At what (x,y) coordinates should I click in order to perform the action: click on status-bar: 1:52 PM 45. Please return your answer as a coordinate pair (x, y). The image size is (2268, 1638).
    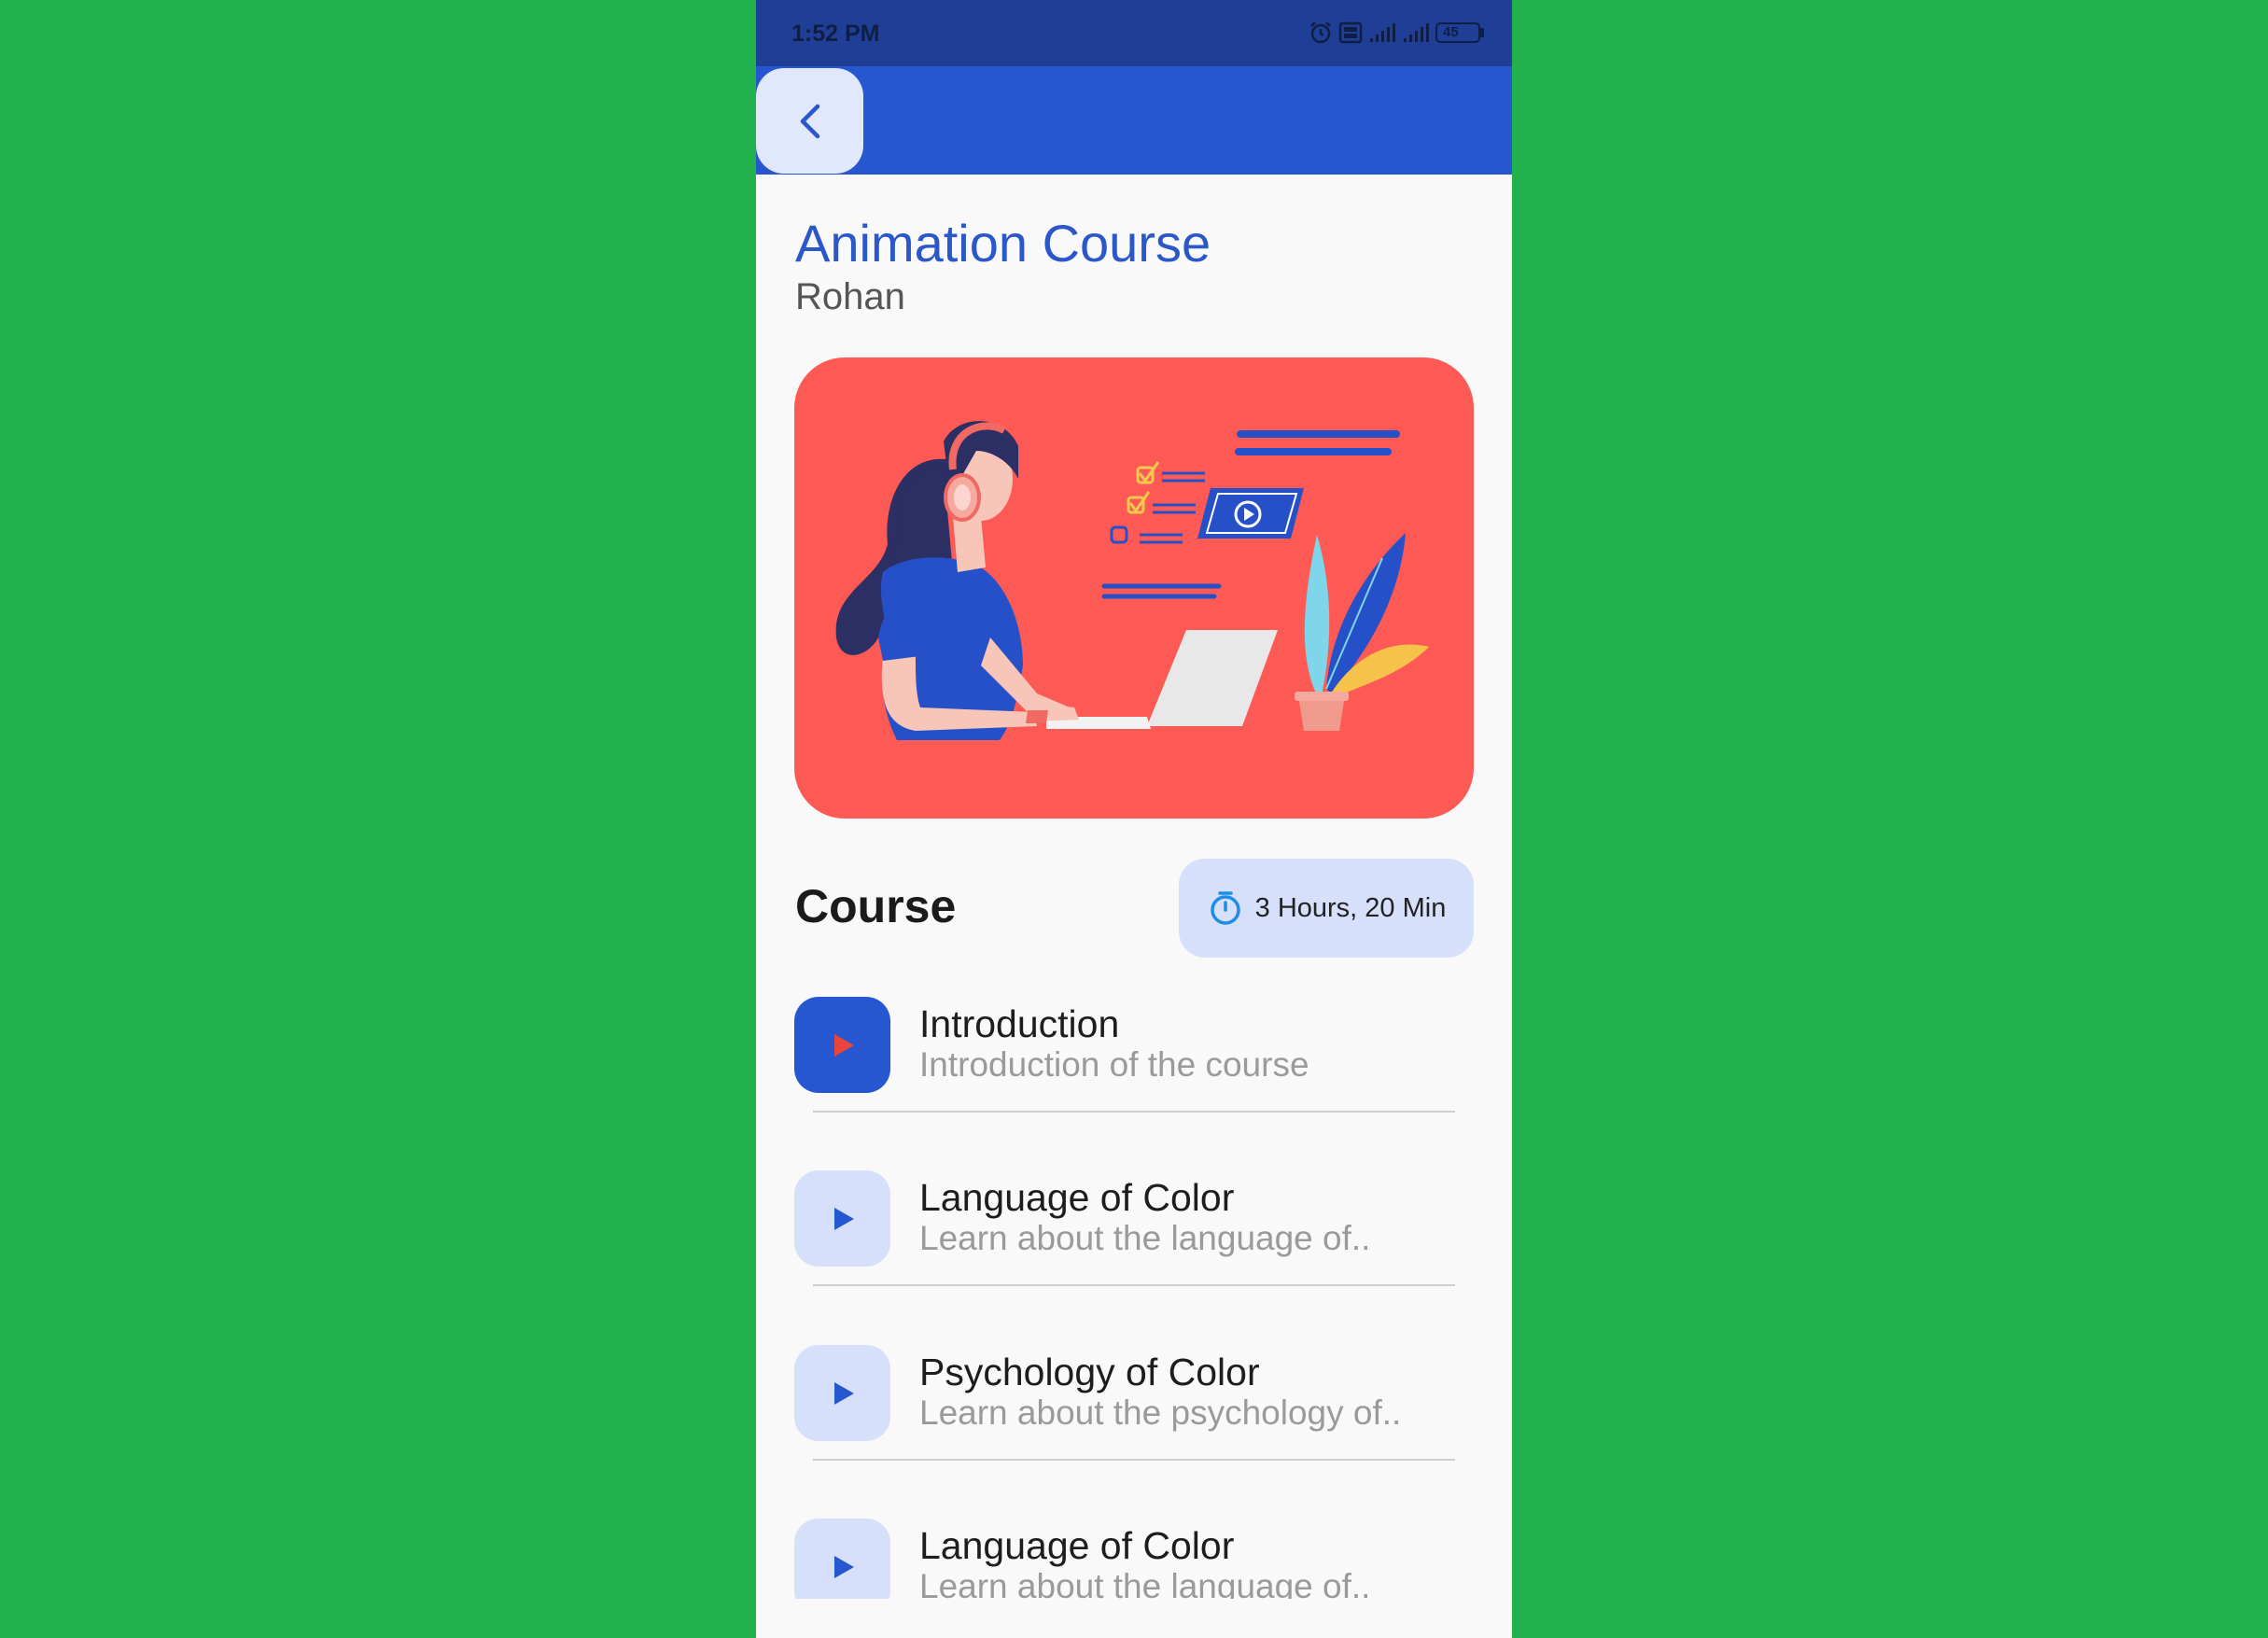
    Looking at the image, I should click on (1134, 33).